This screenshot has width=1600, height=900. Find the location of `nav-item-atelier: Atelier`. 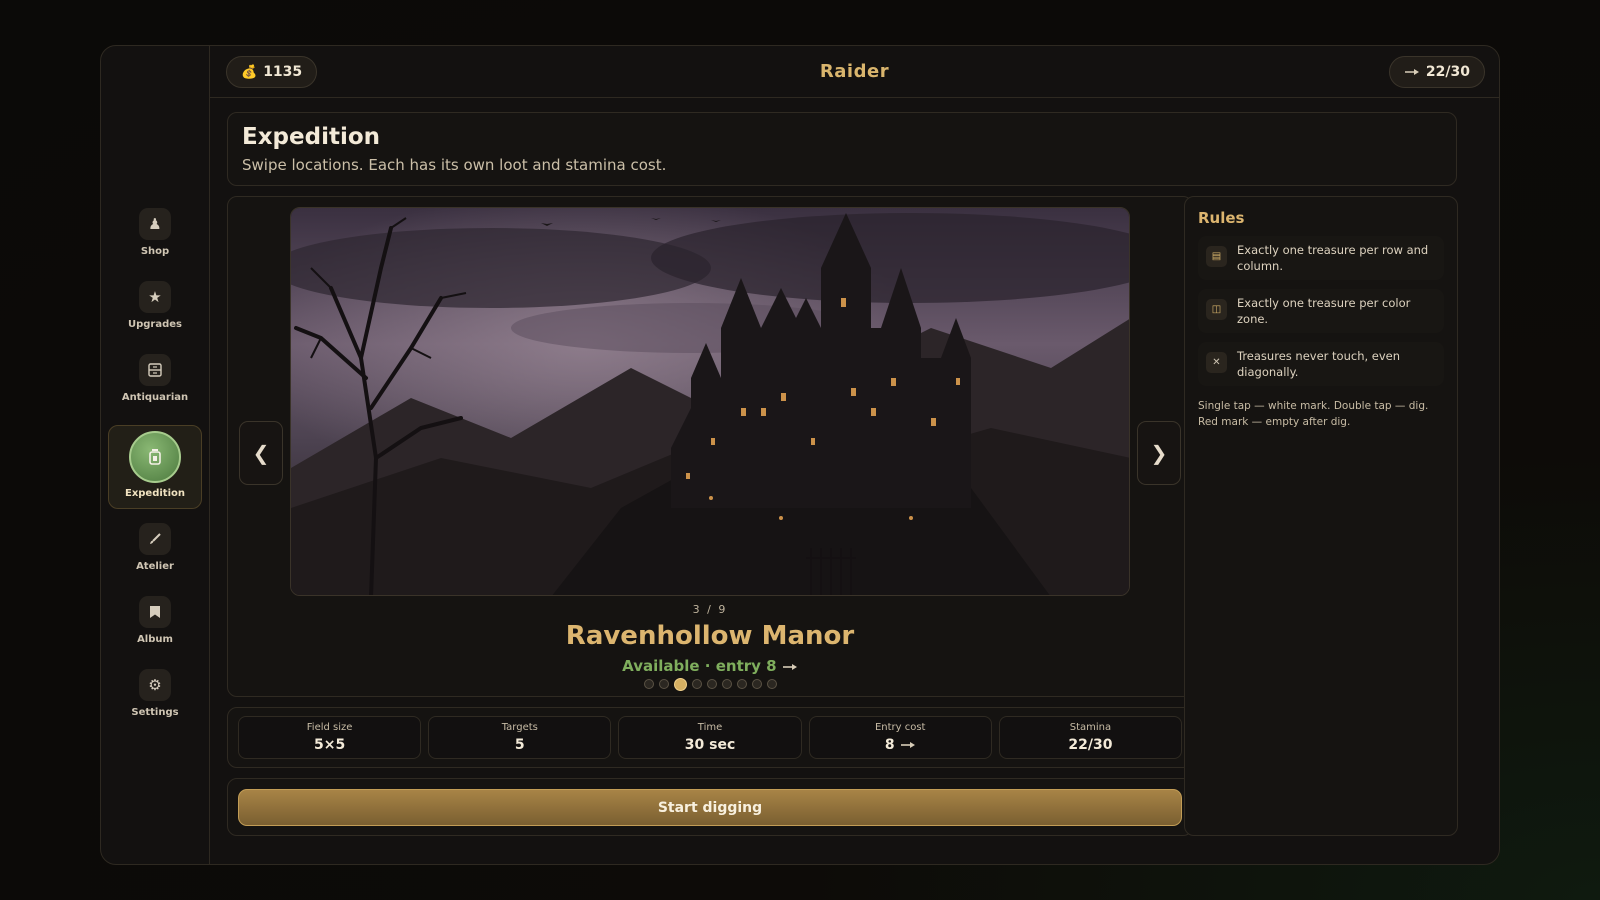

nav-item-atelier: Atelier is located at coordinates (155, 555).